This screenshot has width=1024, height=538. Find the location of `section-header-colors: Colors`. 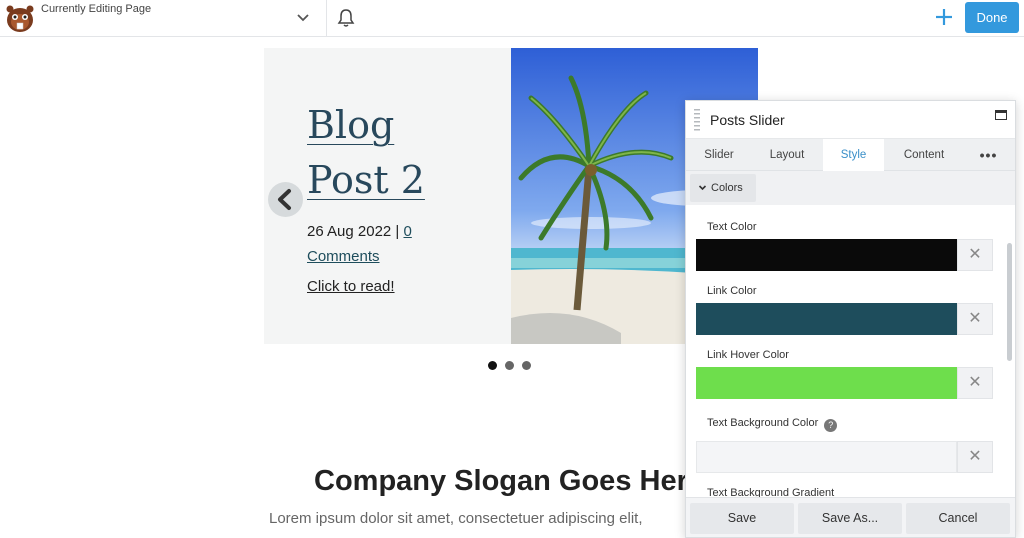

section-header-colors: Colors is located at coordinates (850, 188).